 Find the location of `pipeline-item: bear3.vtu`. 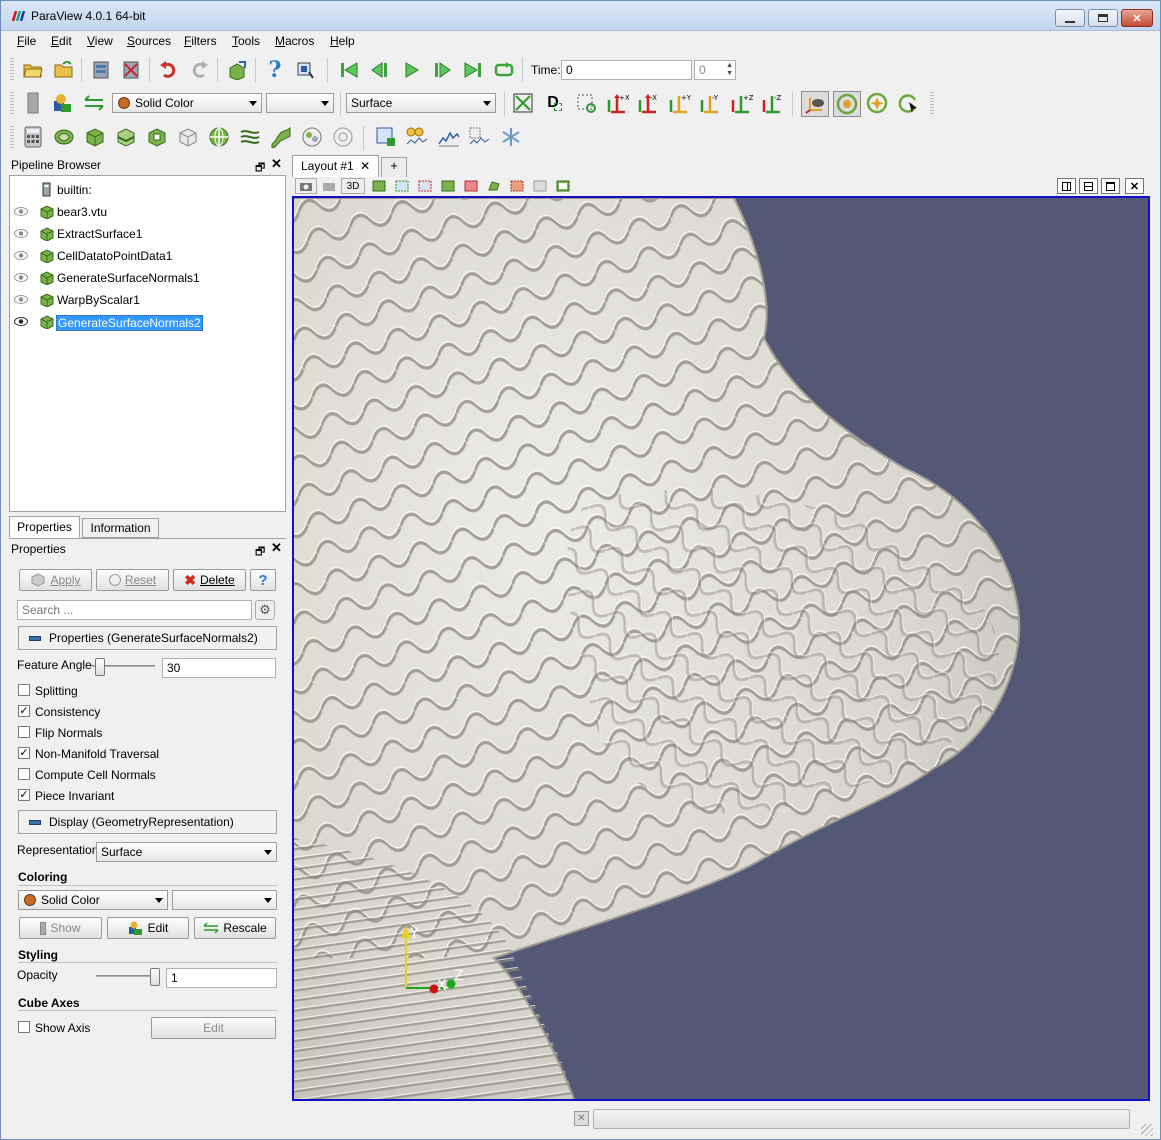

pipeline-item: bear3.vtu is located at coordinates (147, 212).